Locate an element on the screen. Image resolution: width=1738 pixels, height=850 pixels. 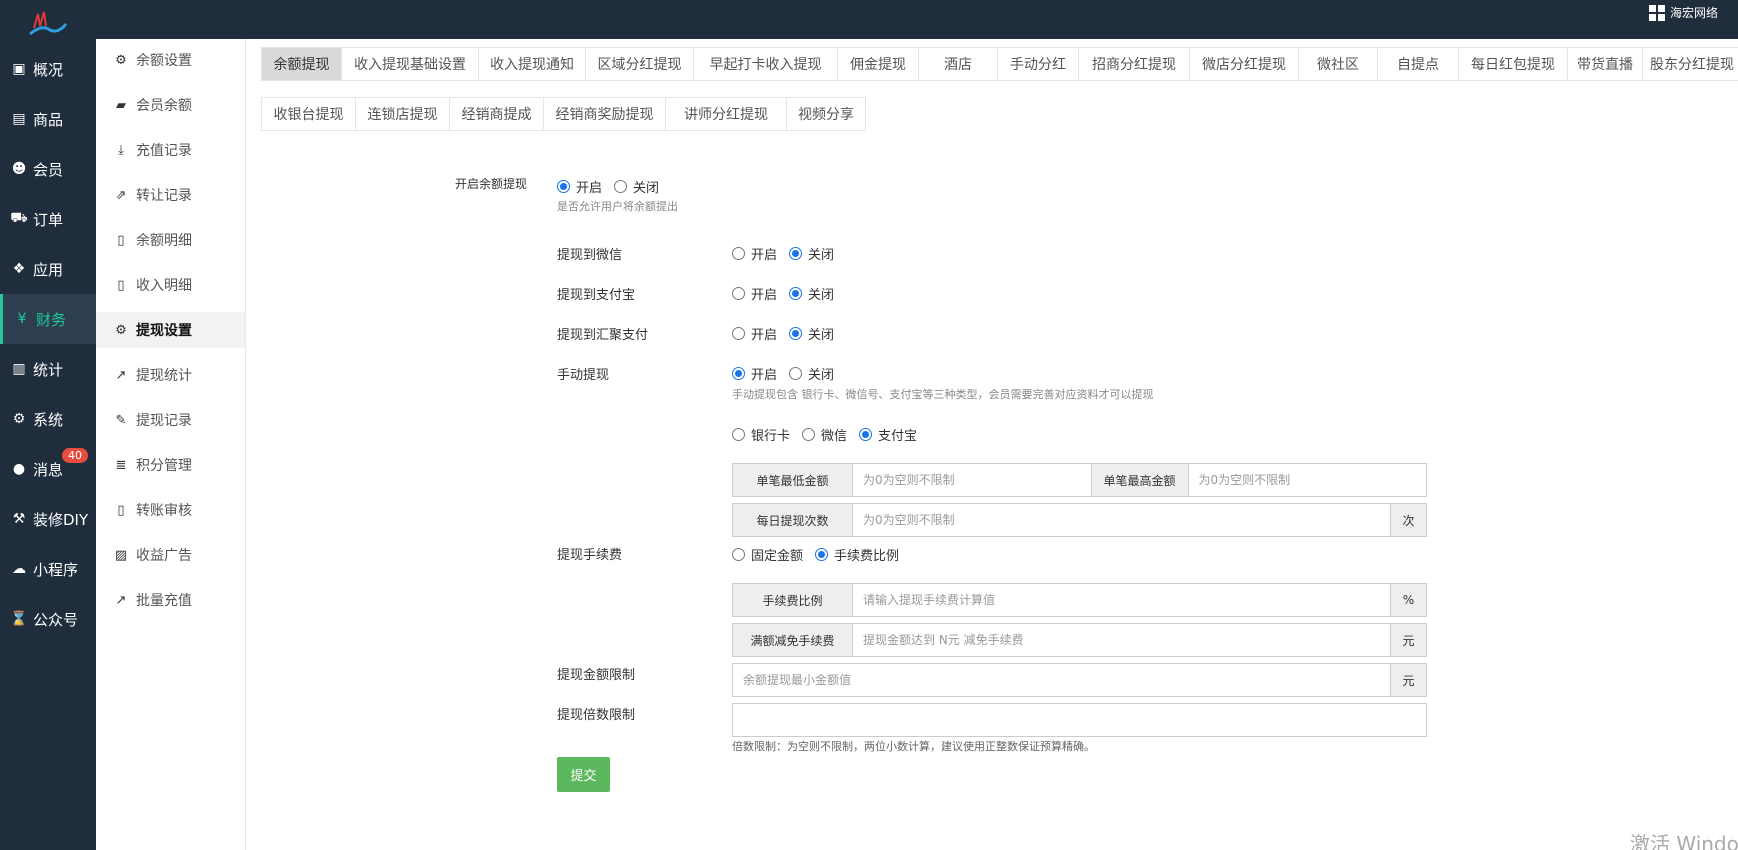
daily-count-input is located at coordinates (1121, 520).